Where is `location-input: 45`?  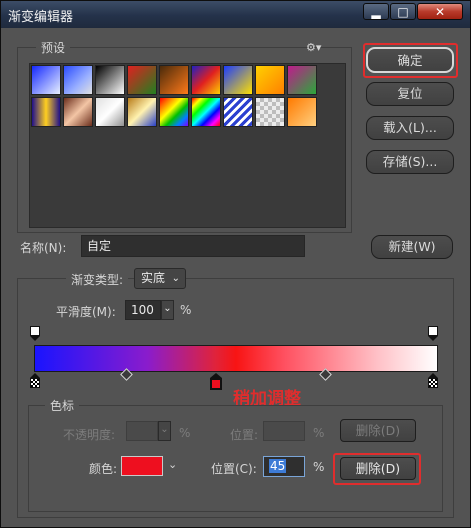
location-input: 45 is located at coordinates (284, 466).